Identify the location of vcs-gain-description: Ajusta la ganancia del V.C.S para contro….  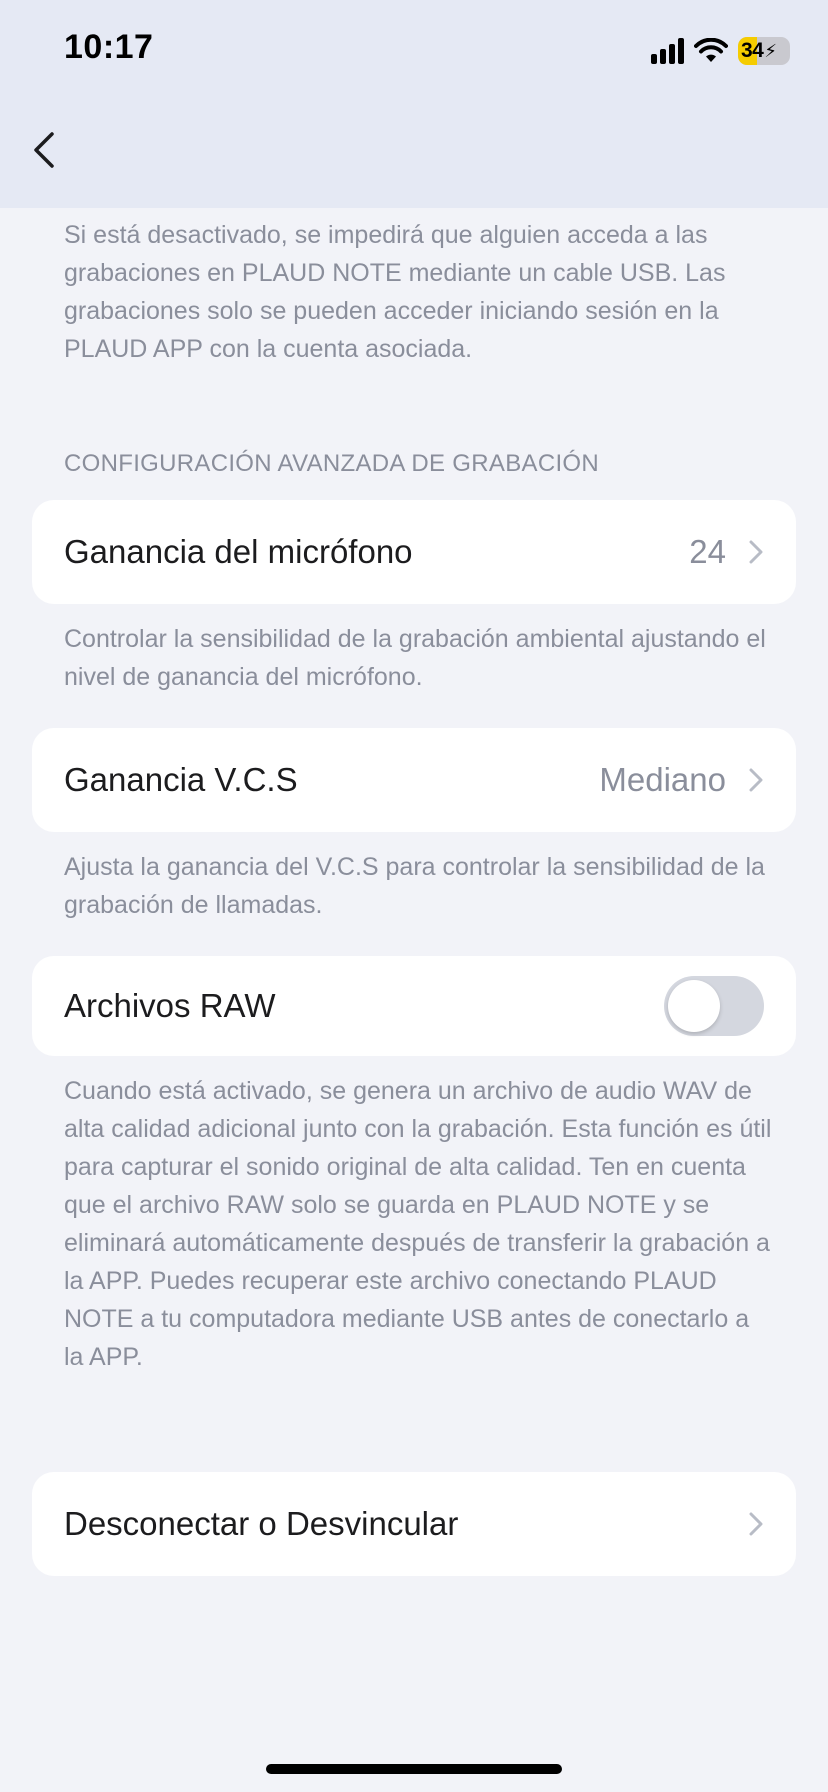
(414, 886).